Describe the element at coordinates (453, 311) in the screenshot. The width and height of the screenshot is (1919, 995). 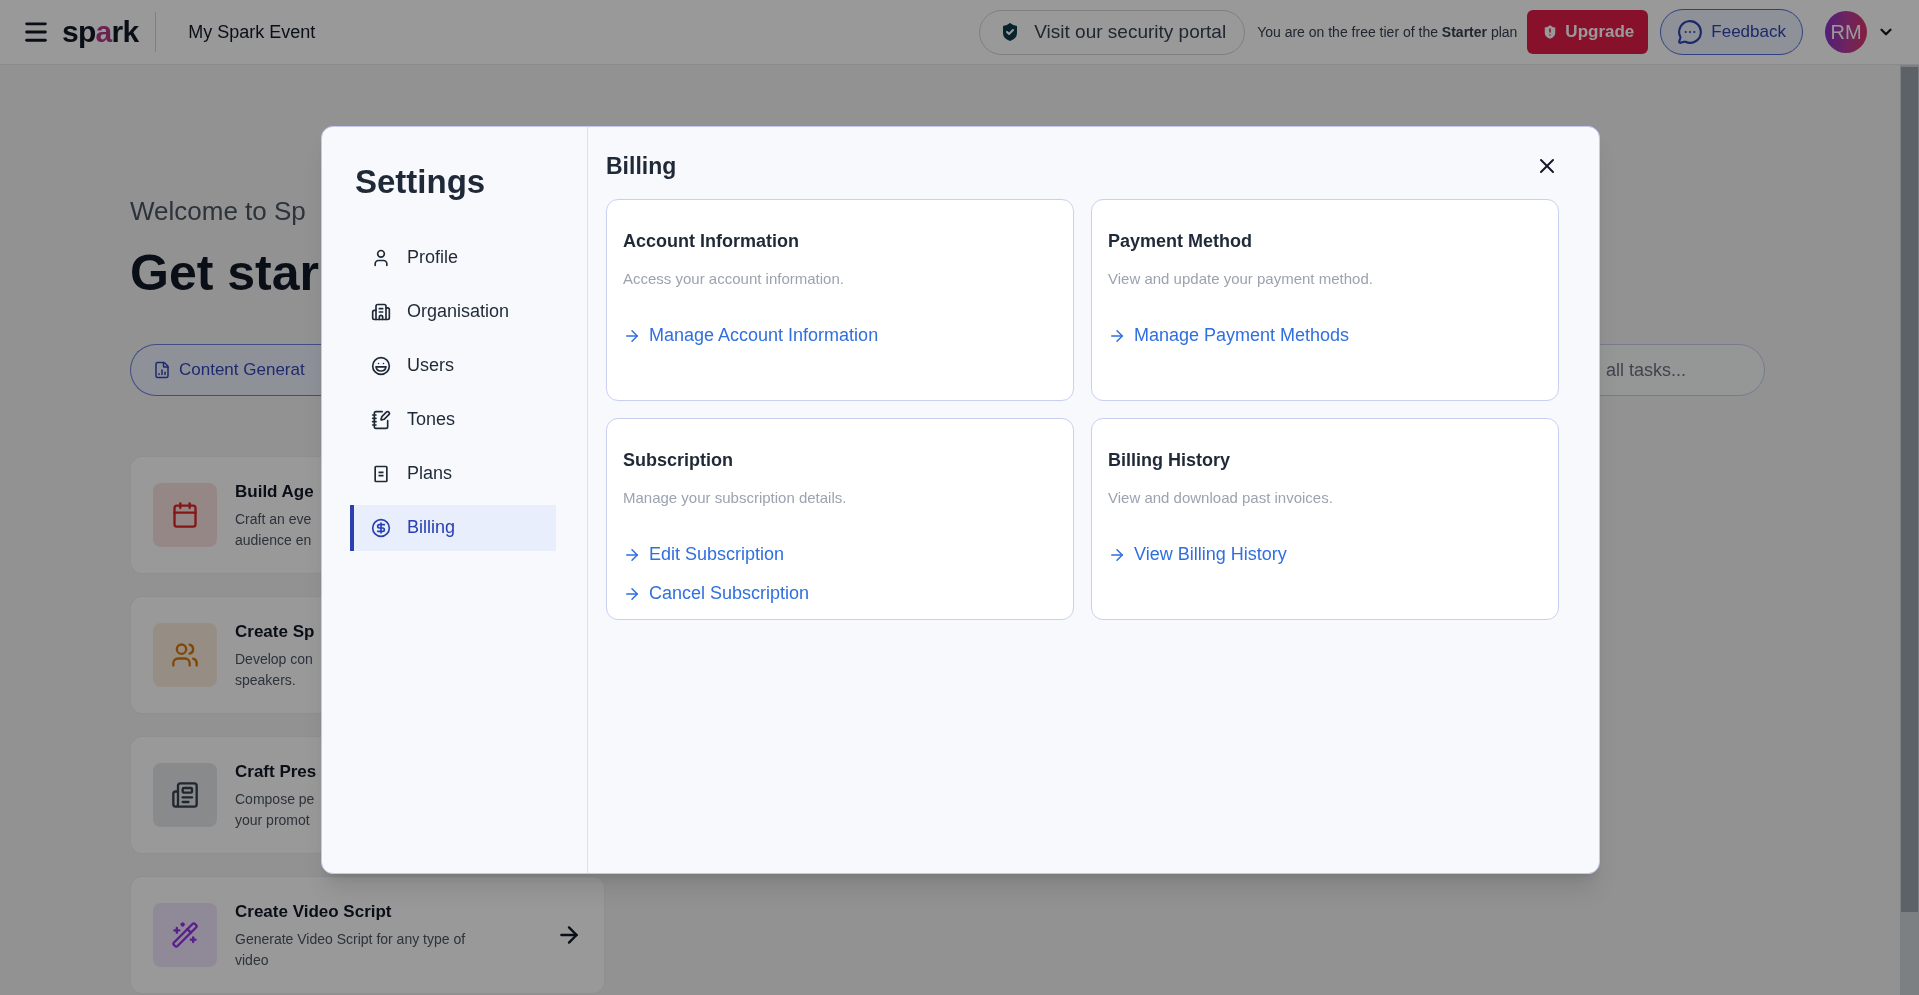
I see `settings-nav-item: Organisation` at that location.